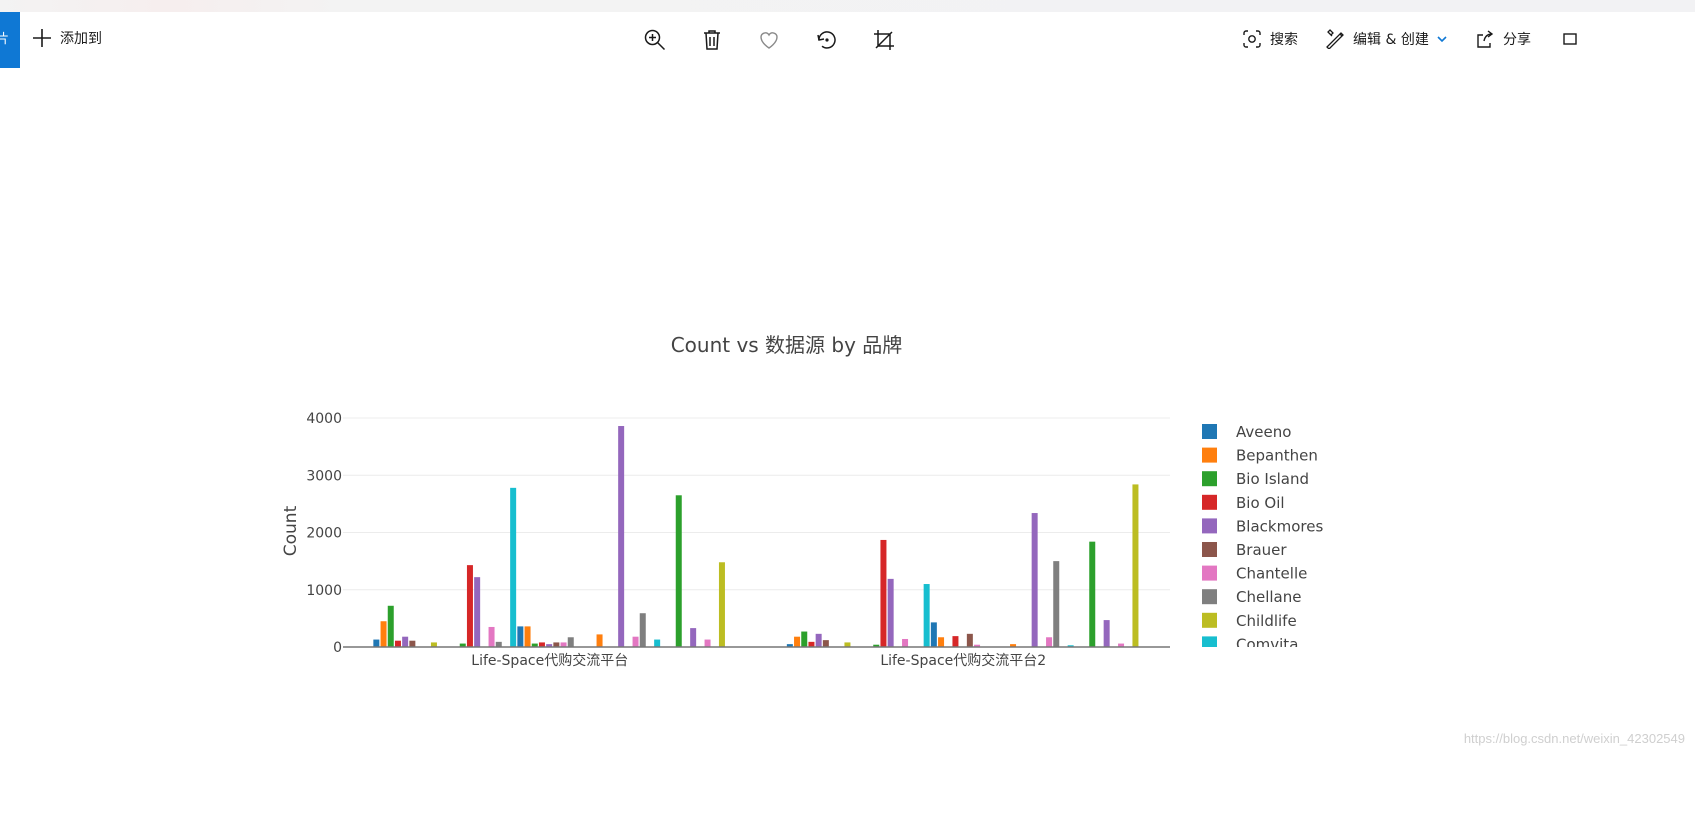  What do you see at coordinates (1261, 550) in the screenshot?
I see `legend-label: Brauer` at bounding box center [1261, 550].